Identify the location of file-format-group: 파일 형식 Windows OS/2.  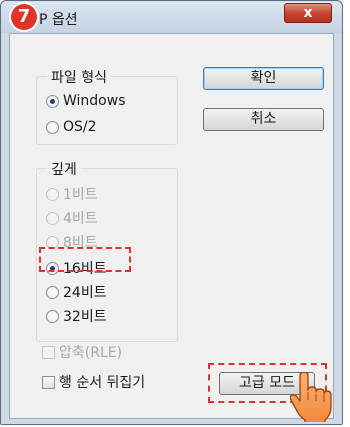
(107, 106).